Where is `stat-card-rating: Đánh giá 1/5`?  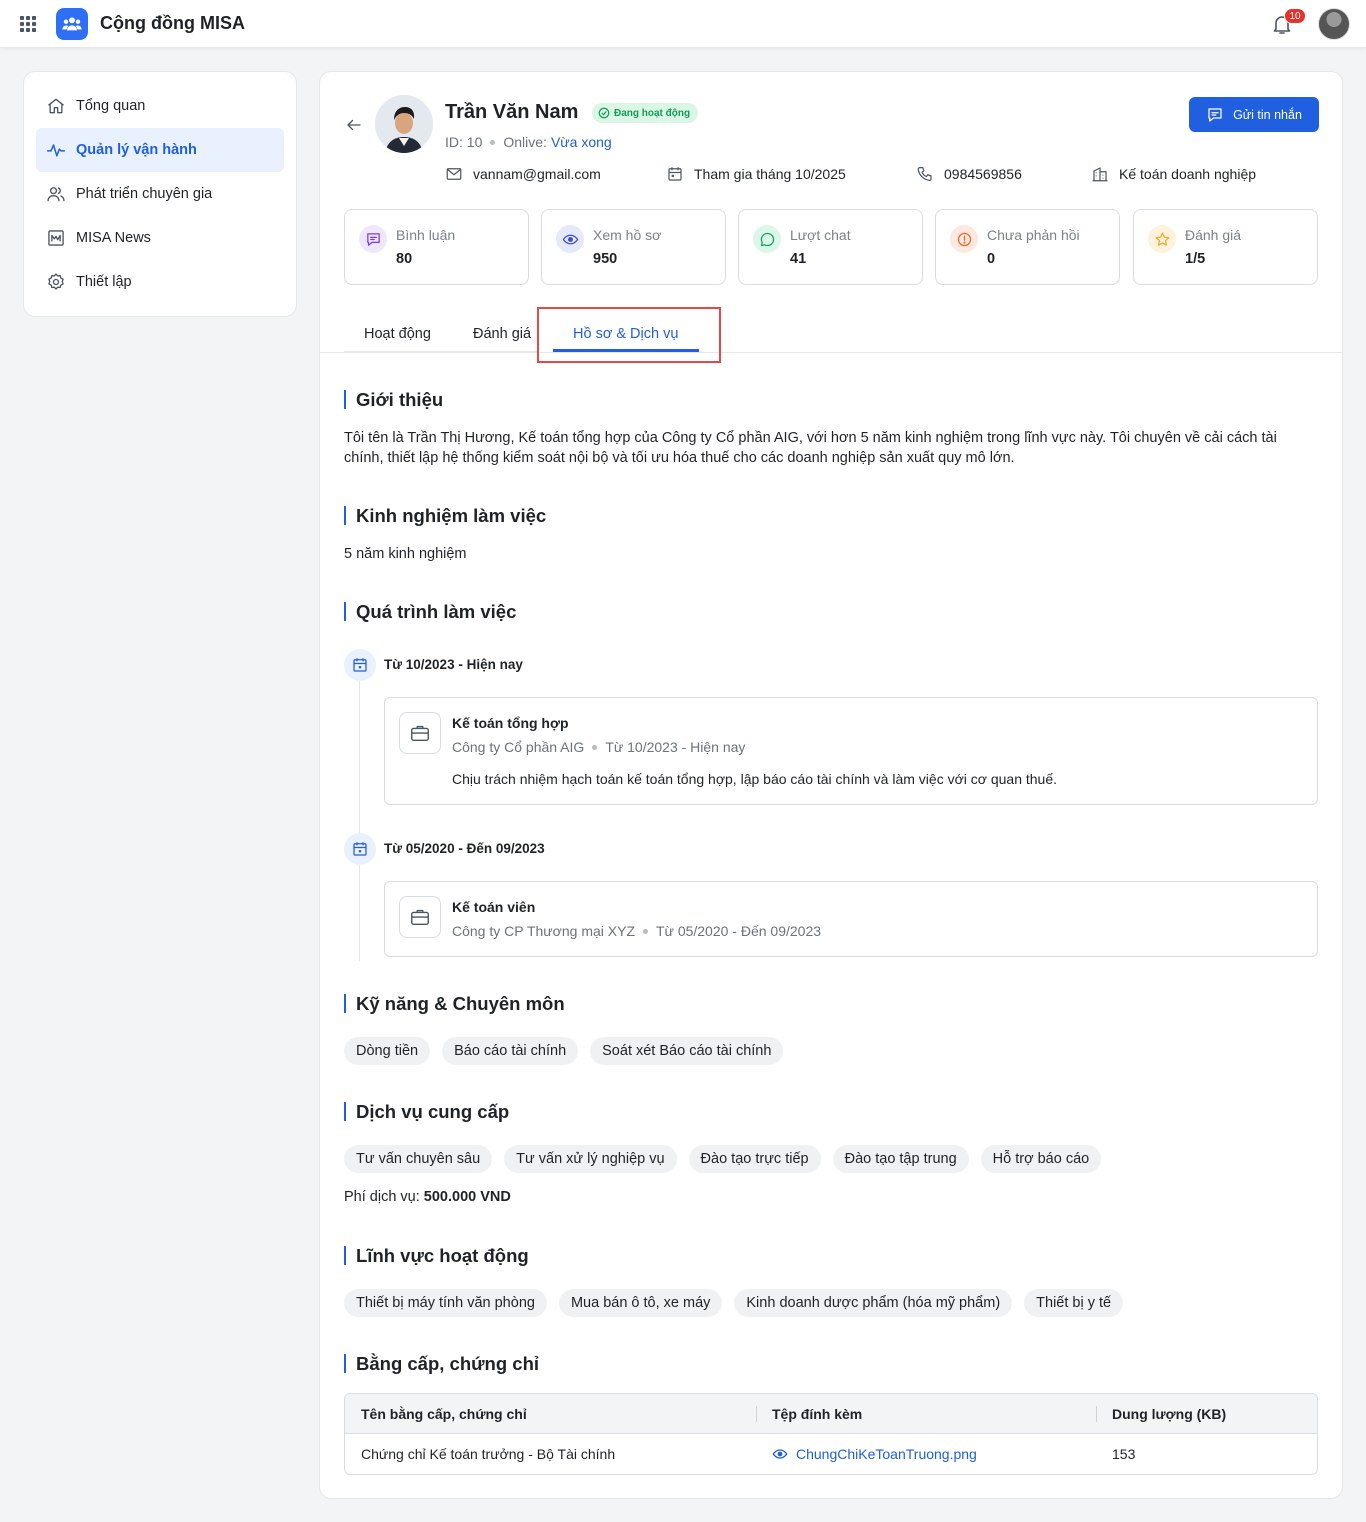
stat-card-rating: Đánh giá 1/5 is located at coordinates (1225, 247).